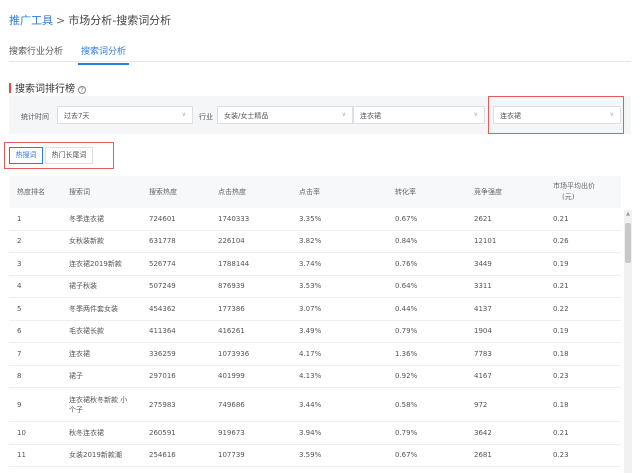  I want to click on search-heat-cell: 631778, so click(162, 241).